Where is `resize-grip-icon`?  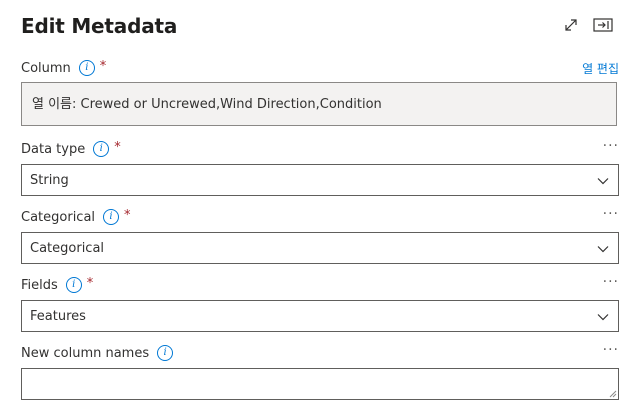
resize-grip-icon is located at coordinates (613, 394).